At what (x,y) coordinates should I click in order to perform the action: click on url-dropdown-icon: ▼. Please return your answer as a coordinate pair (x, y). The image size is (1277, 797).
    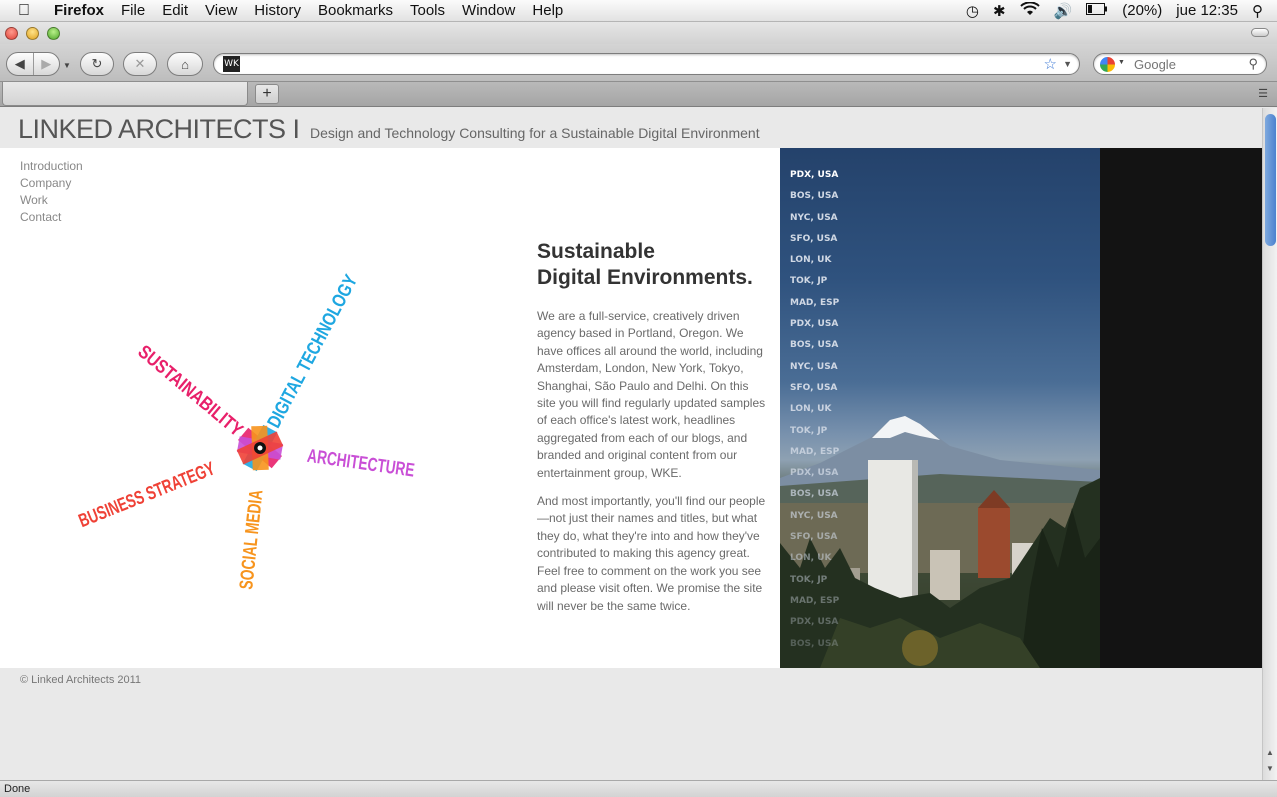
    Looking at the image, I should click on (1067, 64).